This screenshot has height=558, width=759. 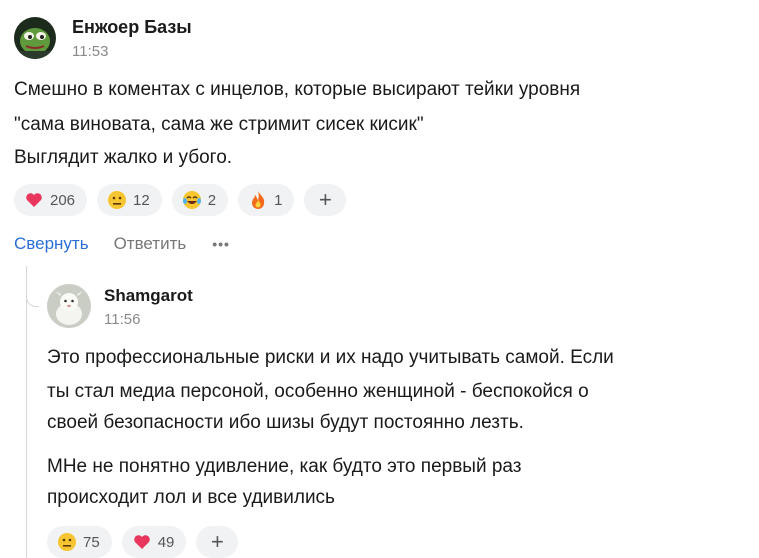 I want to click on reply-button: Ответить, so click(x=150, y=244).